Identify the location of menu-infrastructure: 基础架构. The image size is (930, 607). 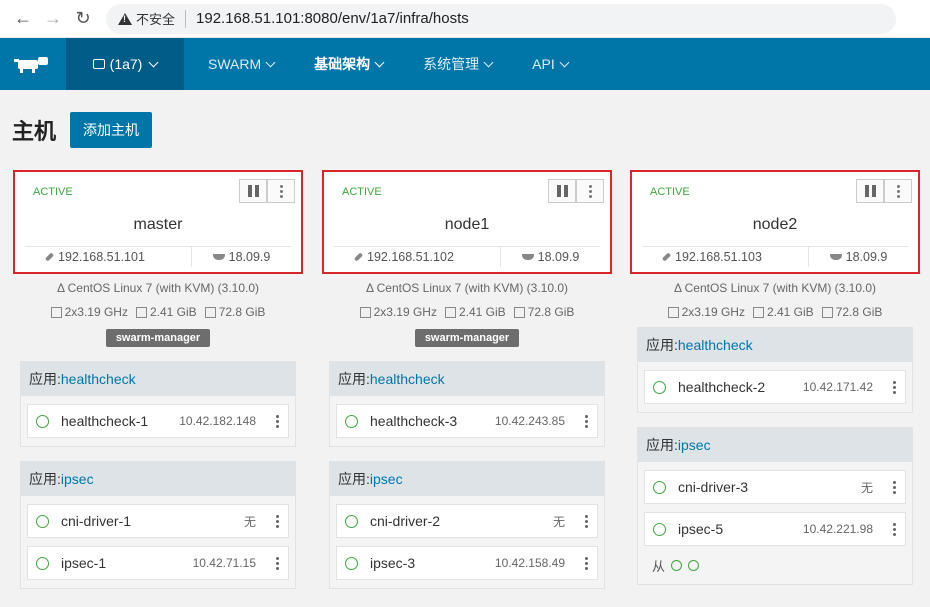
(349, 64).